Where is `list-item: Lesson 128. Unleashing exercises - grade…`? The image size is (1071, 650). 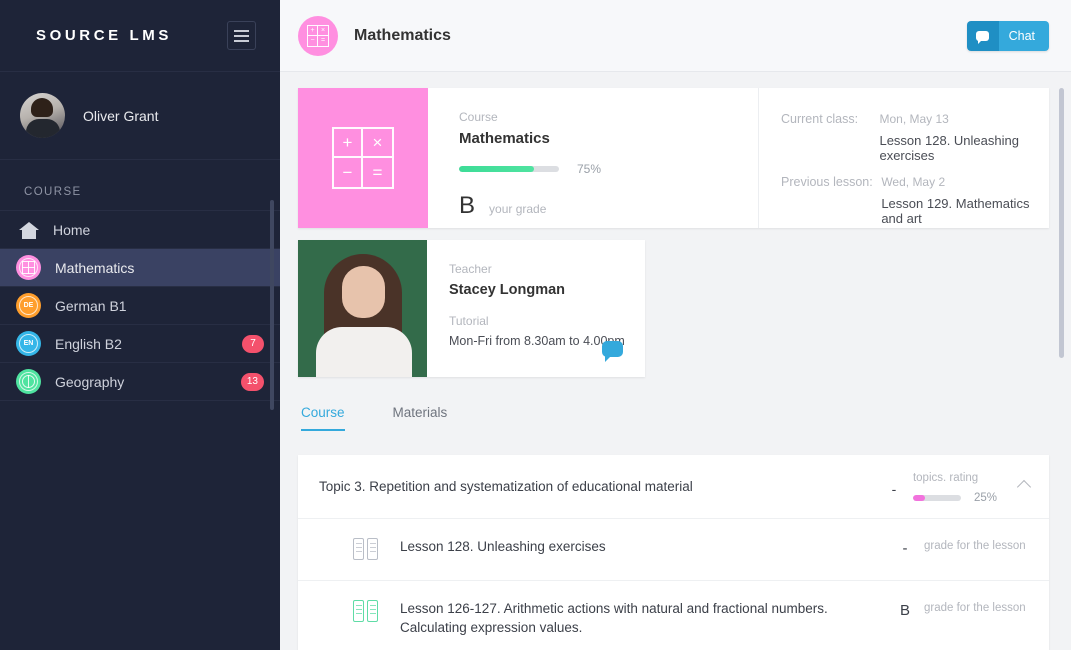
list-item: Lesson 128. Unleashing exercises - grade… is located at coordinates (673, 550).